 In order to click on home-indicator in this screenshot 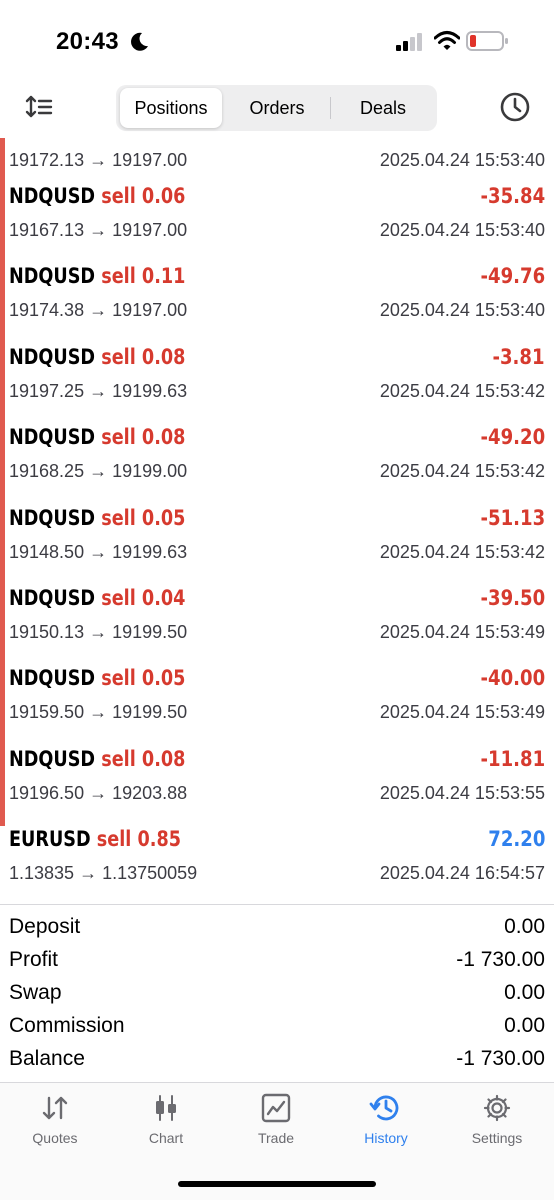, I will do `click(277, 1184)`.